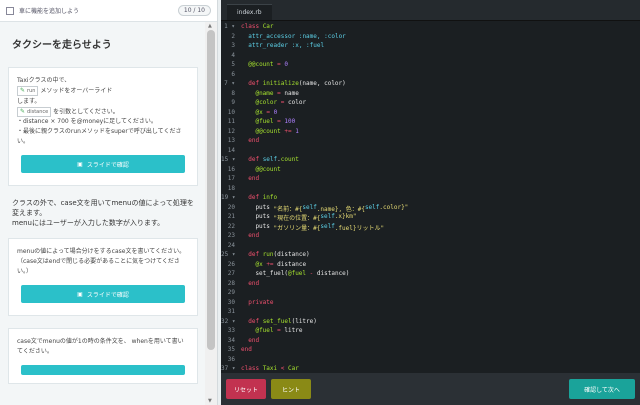  What do you see at coordinates (233, 102) in the screenshot?
I see `line-number: 9` at bounding box center [233, 102].